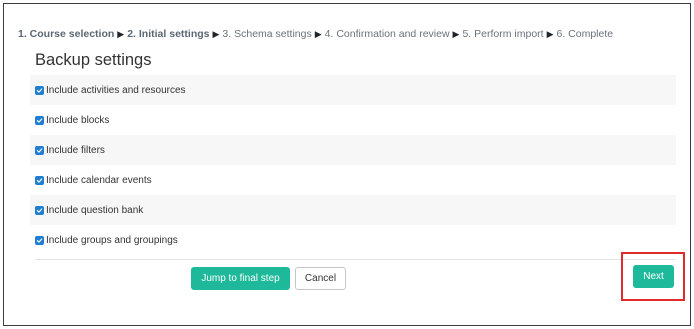  What do you see at coordinates (112, 240) in the screenshot?
I see `setting-label: Include groups and groupings` at bounding box center [112, 240].